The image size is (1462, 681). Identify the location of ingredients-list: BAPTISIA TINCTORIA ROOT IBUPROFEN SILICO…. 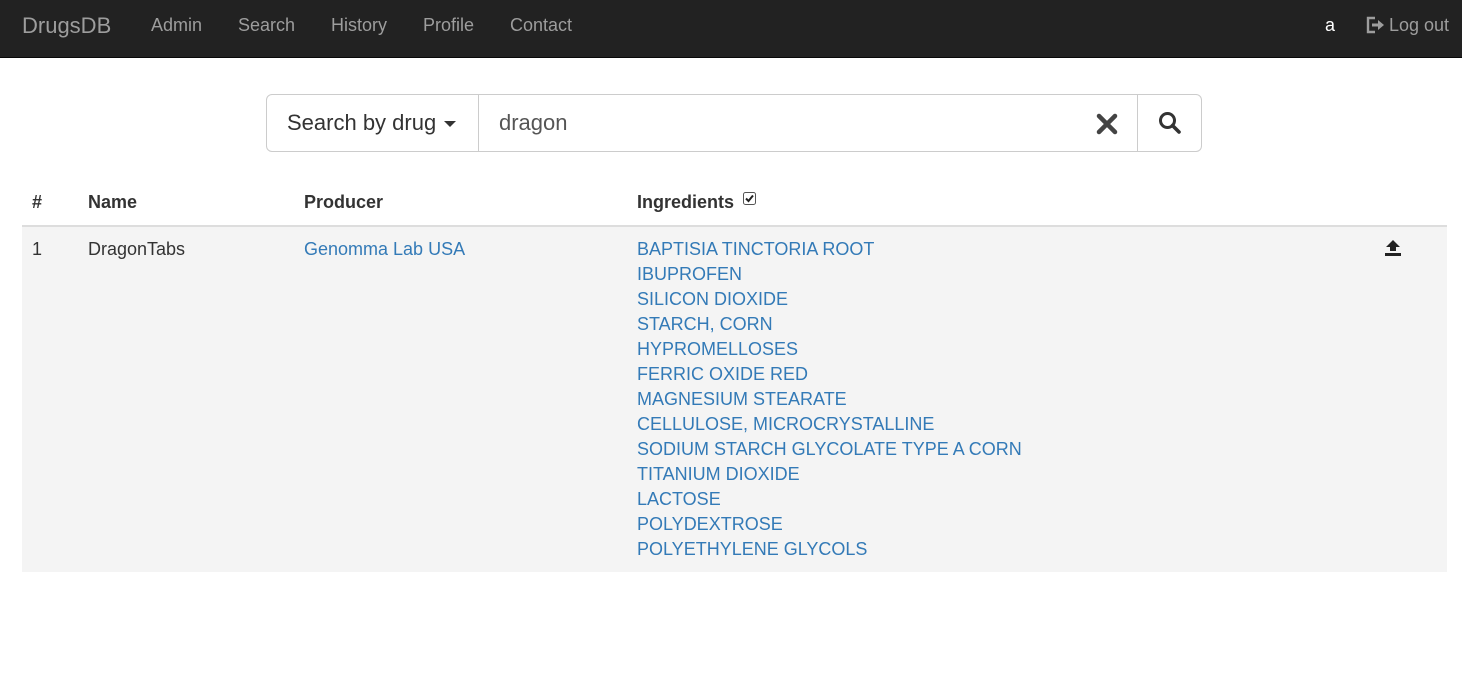
(829, 399).